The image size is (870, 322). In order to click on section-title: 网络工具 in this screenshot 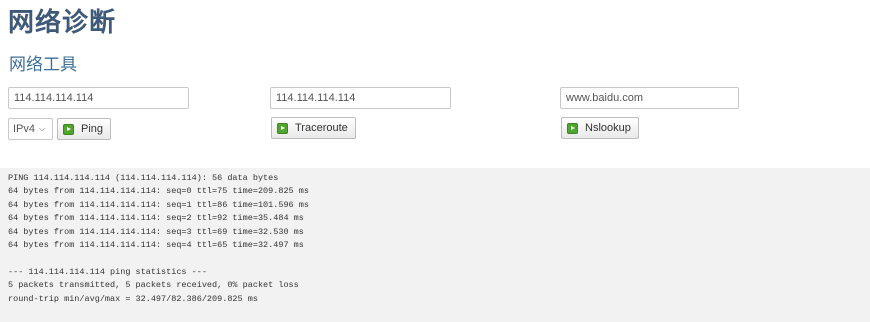, I will do `click(43, 65)`.